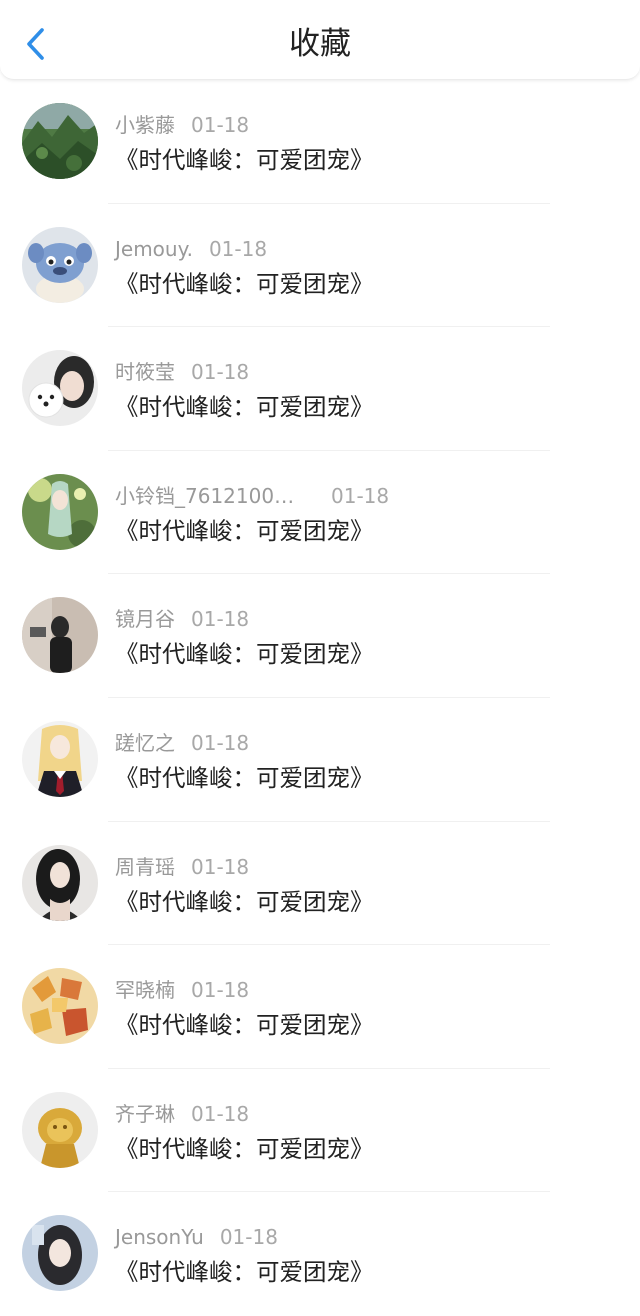 The width and height of the screenshot is (640, 1316). I want to click on list-item: 镜月谷 01-18 《时代峰峻：可爱团宠》, so click(320, 636).